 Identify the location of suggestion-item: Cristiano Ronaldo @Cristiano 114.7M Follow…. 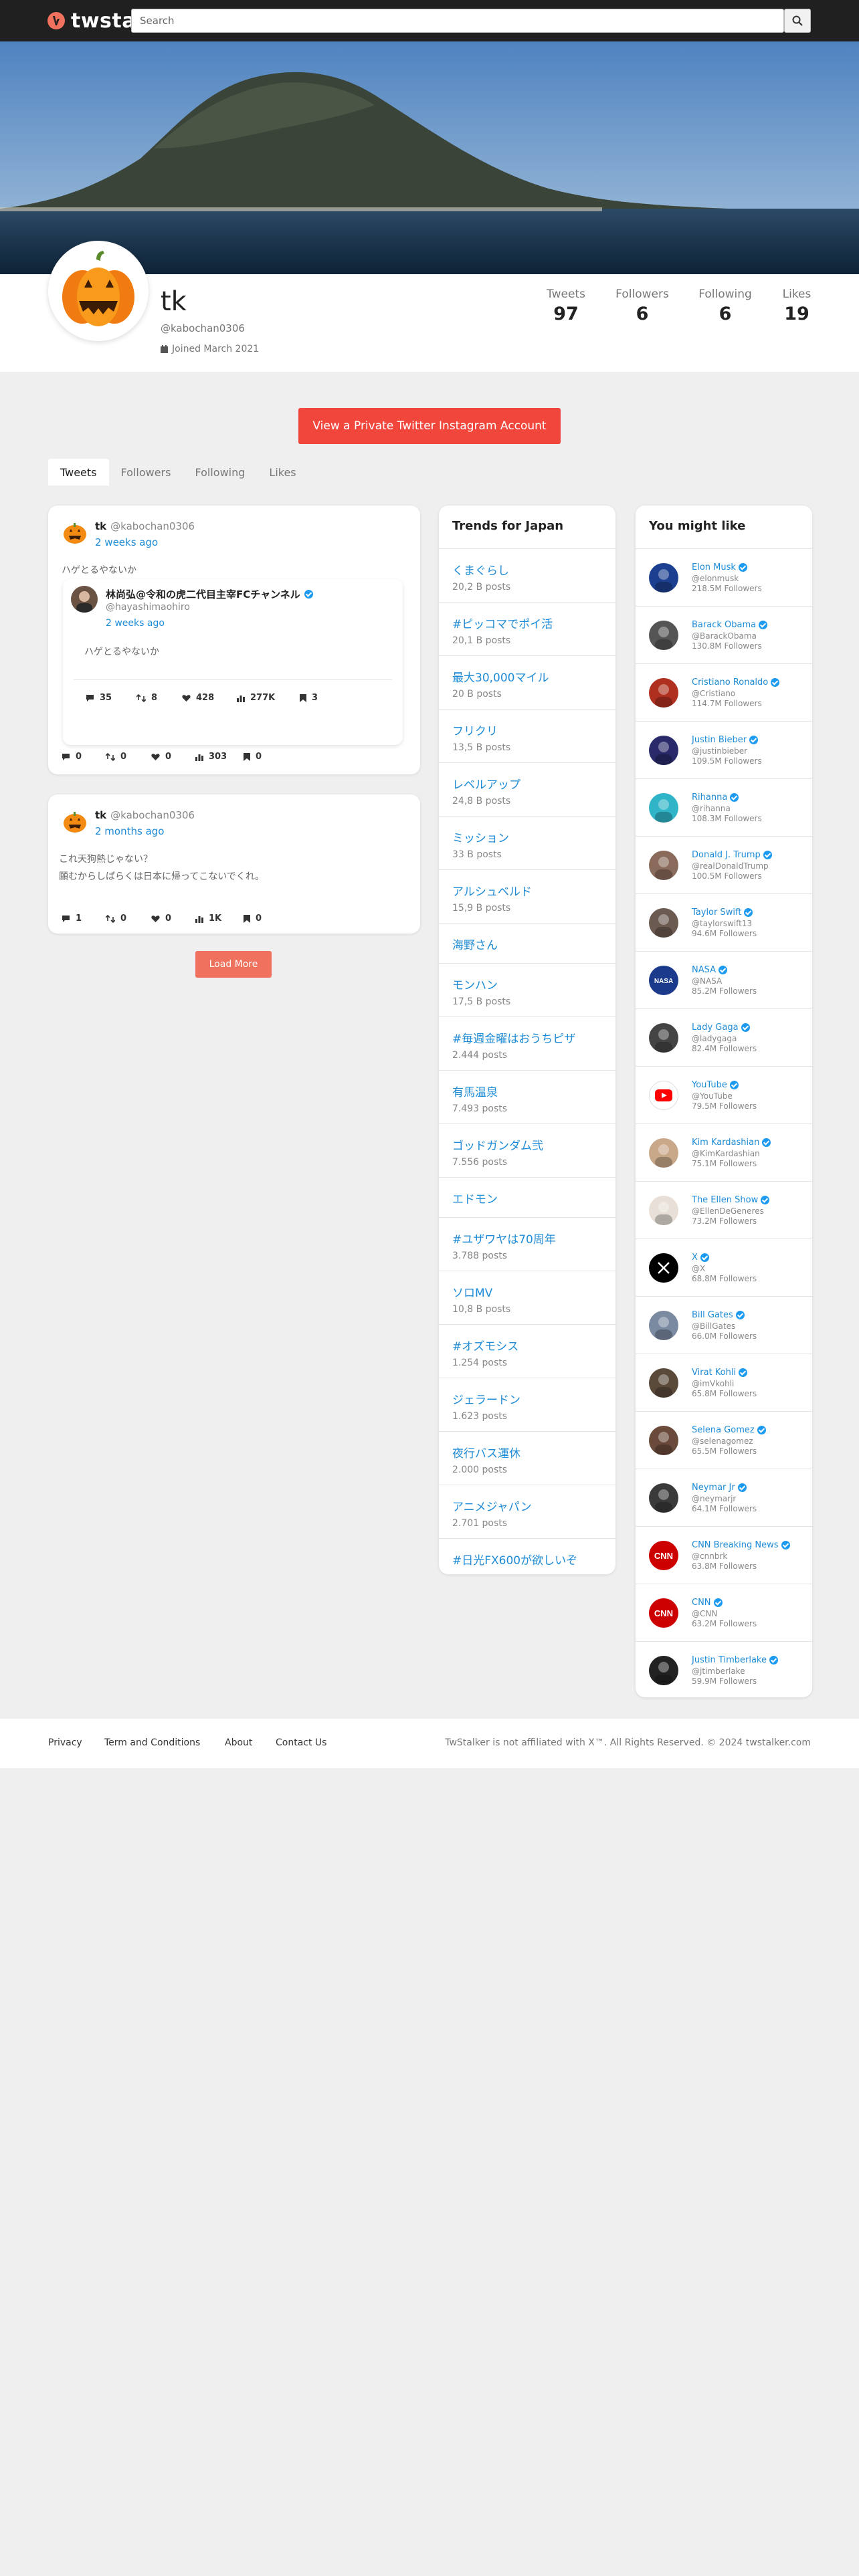
(724, 692).